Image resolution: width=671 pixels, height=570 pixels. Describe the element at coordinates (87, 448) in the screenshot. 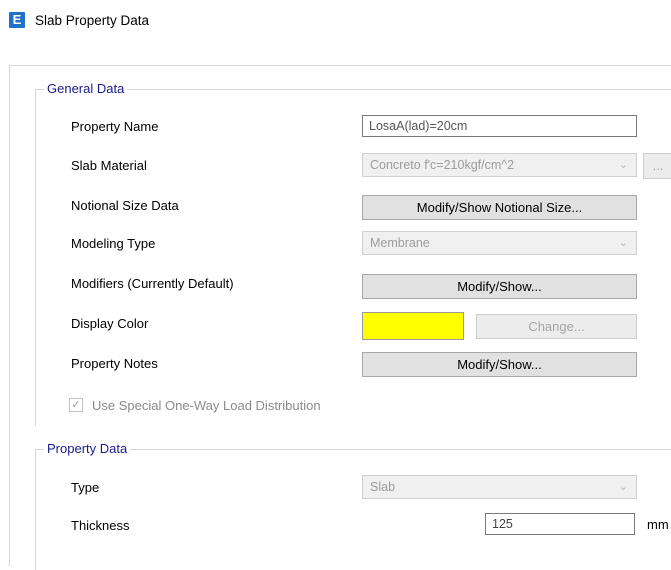

I see `property-data-legend: Property Data` at that location.